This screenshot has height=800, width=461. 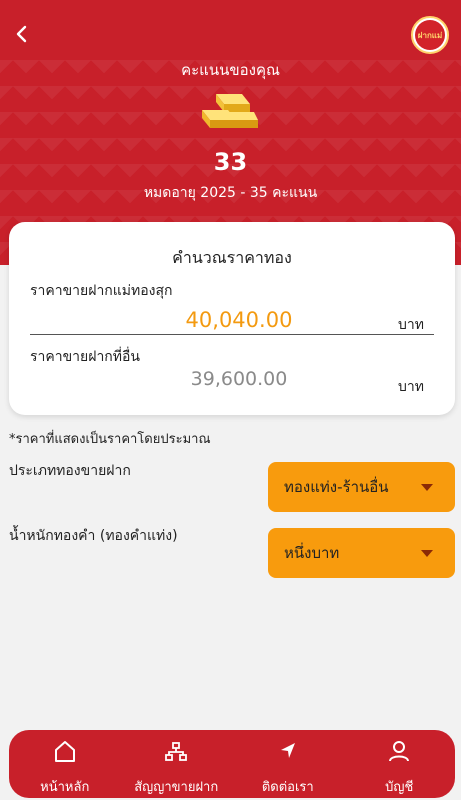 What do you see at coordinates (230, 162) in the screenshot?
I see `score-value: 33` at bounding box center [230, 162].